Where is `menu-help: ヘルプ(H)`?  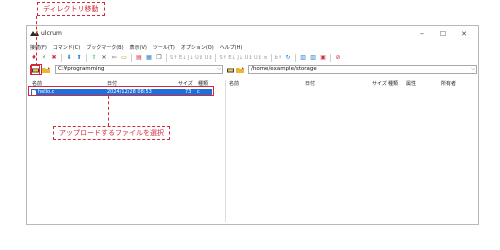 menu-help: ヘルプ(H) is located at coordinates (231, 47).